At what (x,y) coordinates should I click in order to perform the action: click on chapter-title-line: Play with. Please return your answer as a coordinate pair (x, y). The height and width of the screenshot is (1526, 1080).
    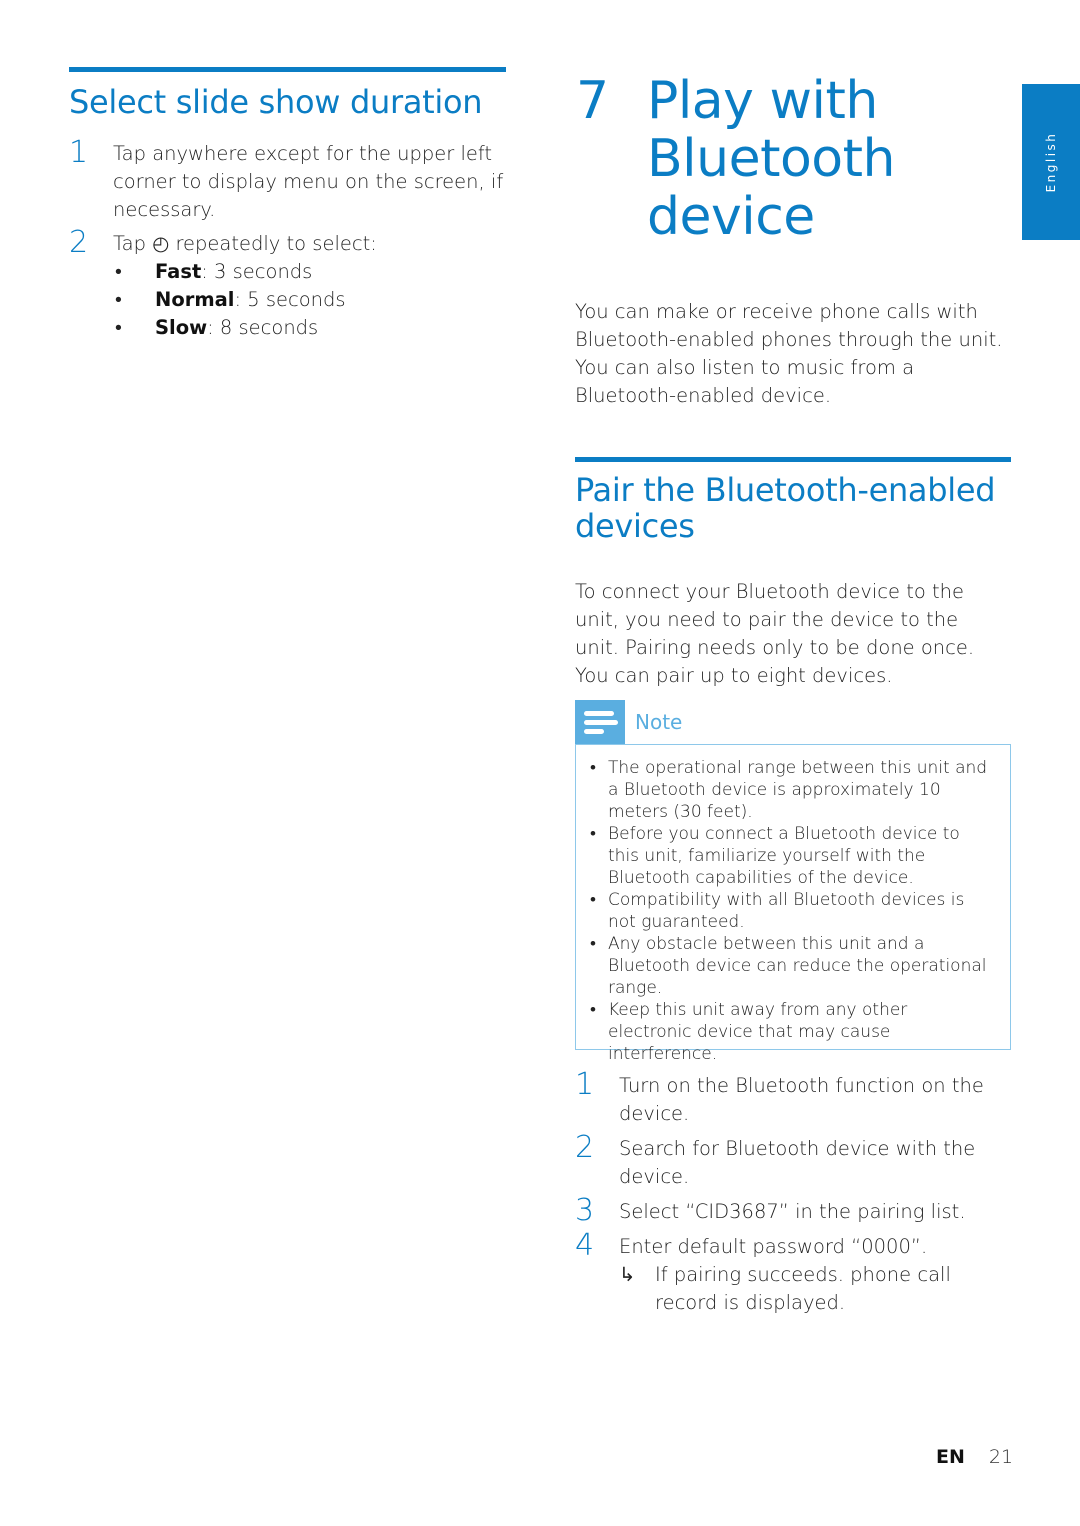
    Looking at the image, I should click on (762, 101).